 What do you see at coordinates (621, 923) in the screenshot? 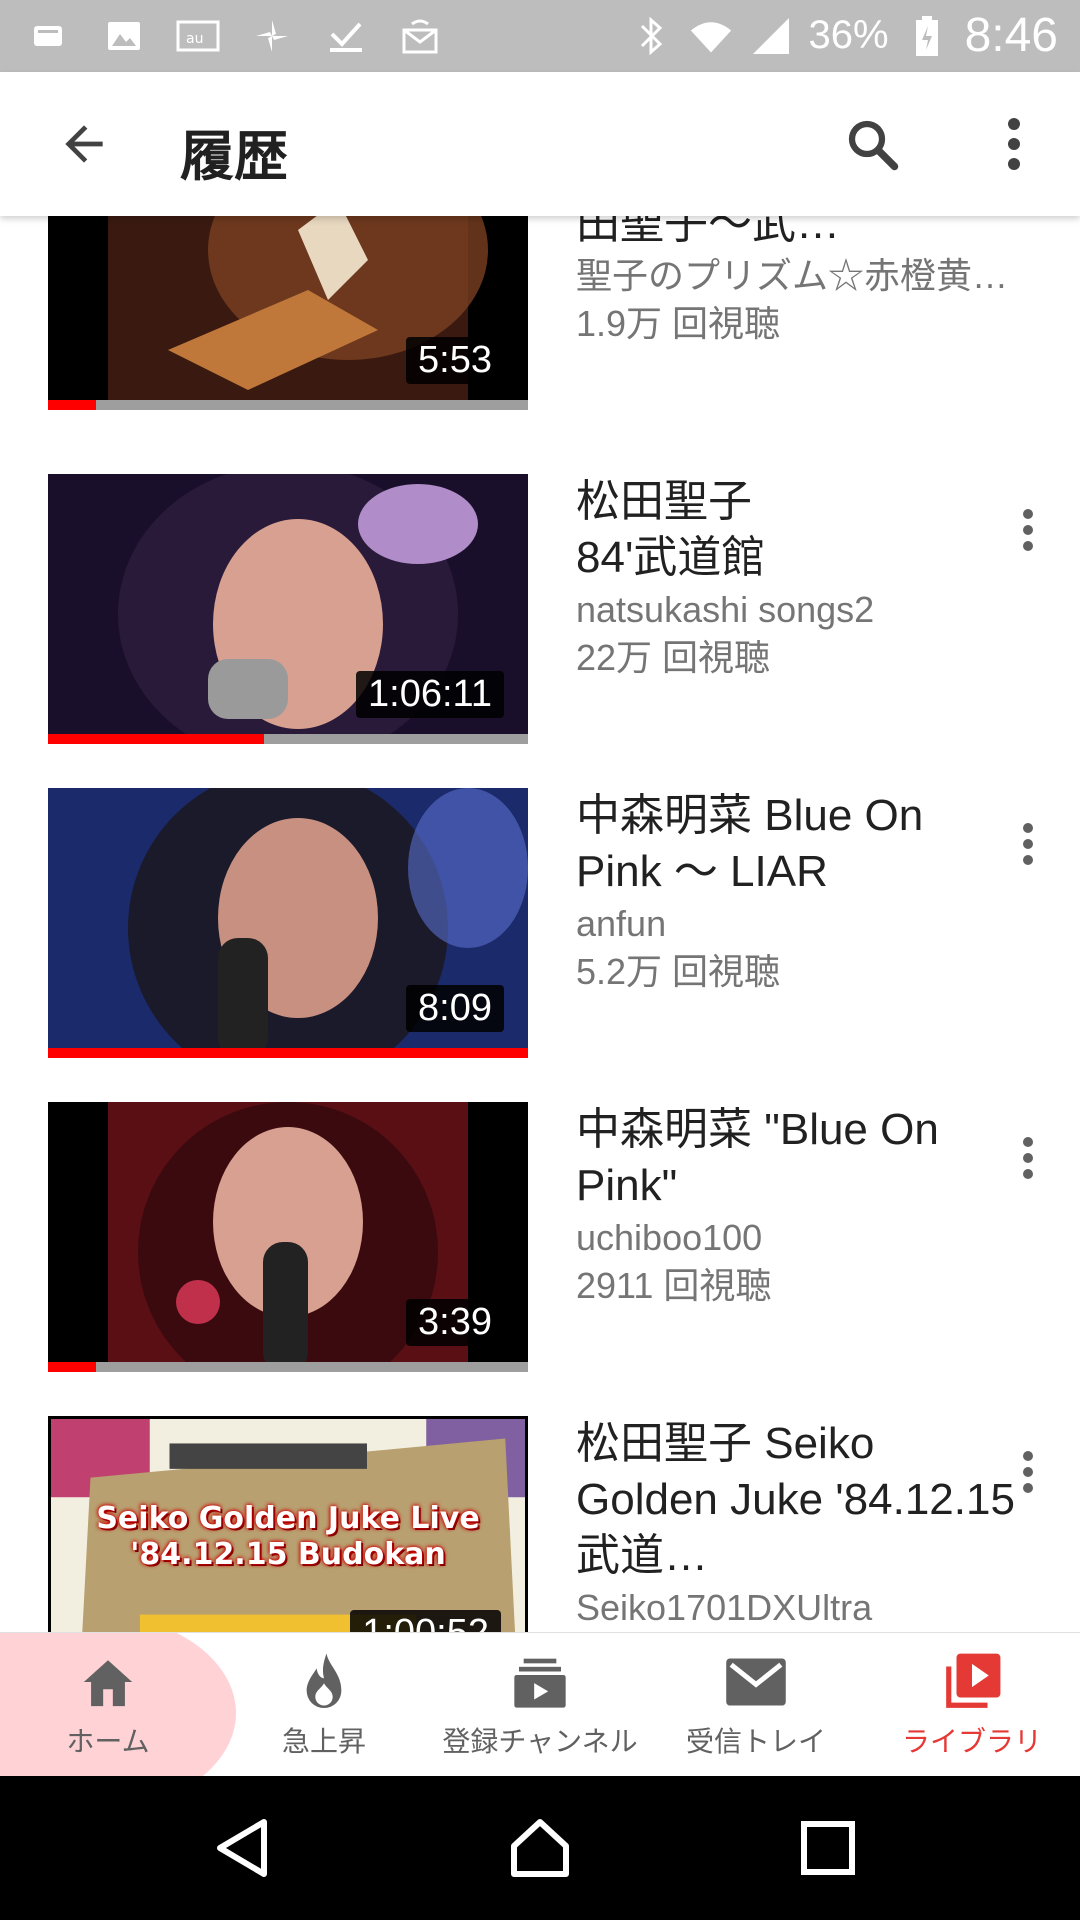
I see `channel-name: anfun` at bounding box center [621, 923].